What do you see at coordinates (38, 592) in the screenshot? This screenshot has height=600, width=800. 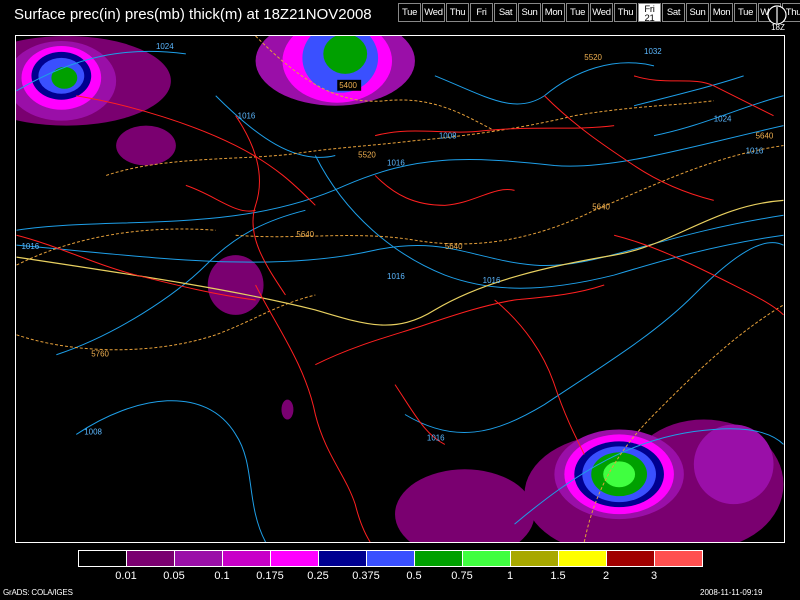 I see `credit-text: GrADS: COLA/IGES` at bounding box center [38, 592].